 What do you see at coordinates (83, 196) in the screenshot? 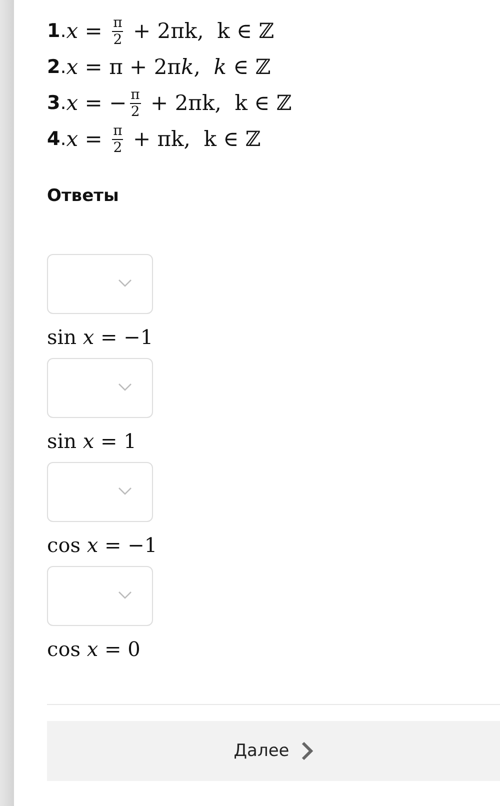
I see `answers-heading: Ответы` at bounding box center [83, 196].